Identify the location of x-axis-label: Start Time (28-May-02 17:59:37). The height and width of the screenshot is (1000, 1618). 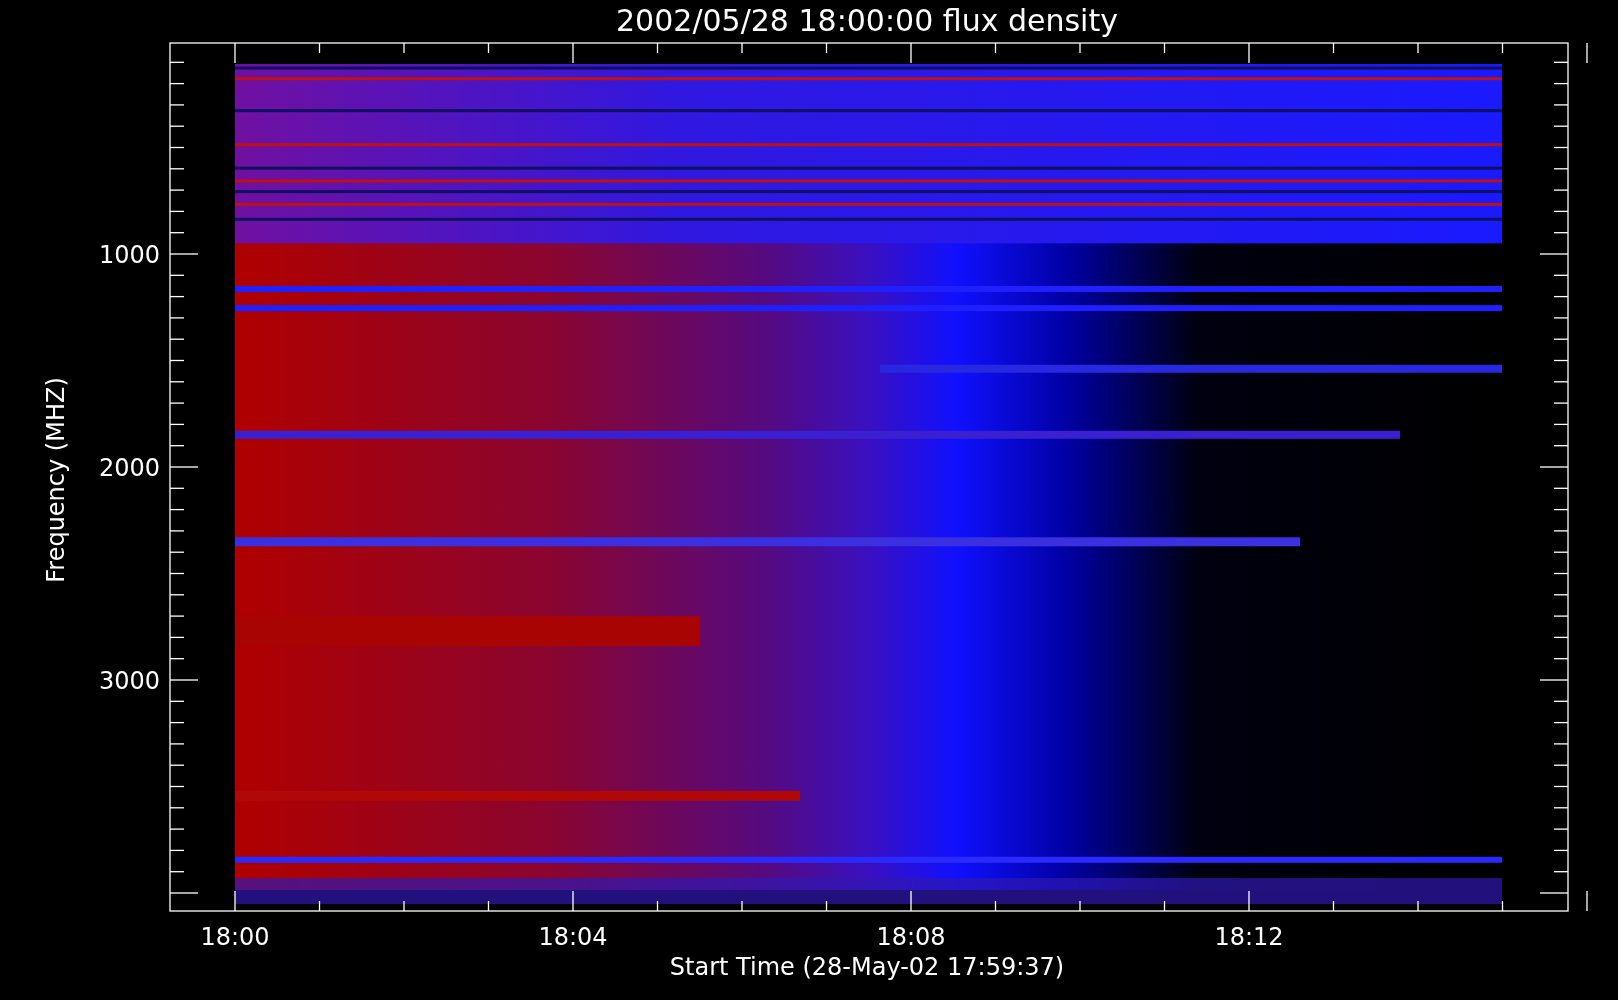
(867, 967).